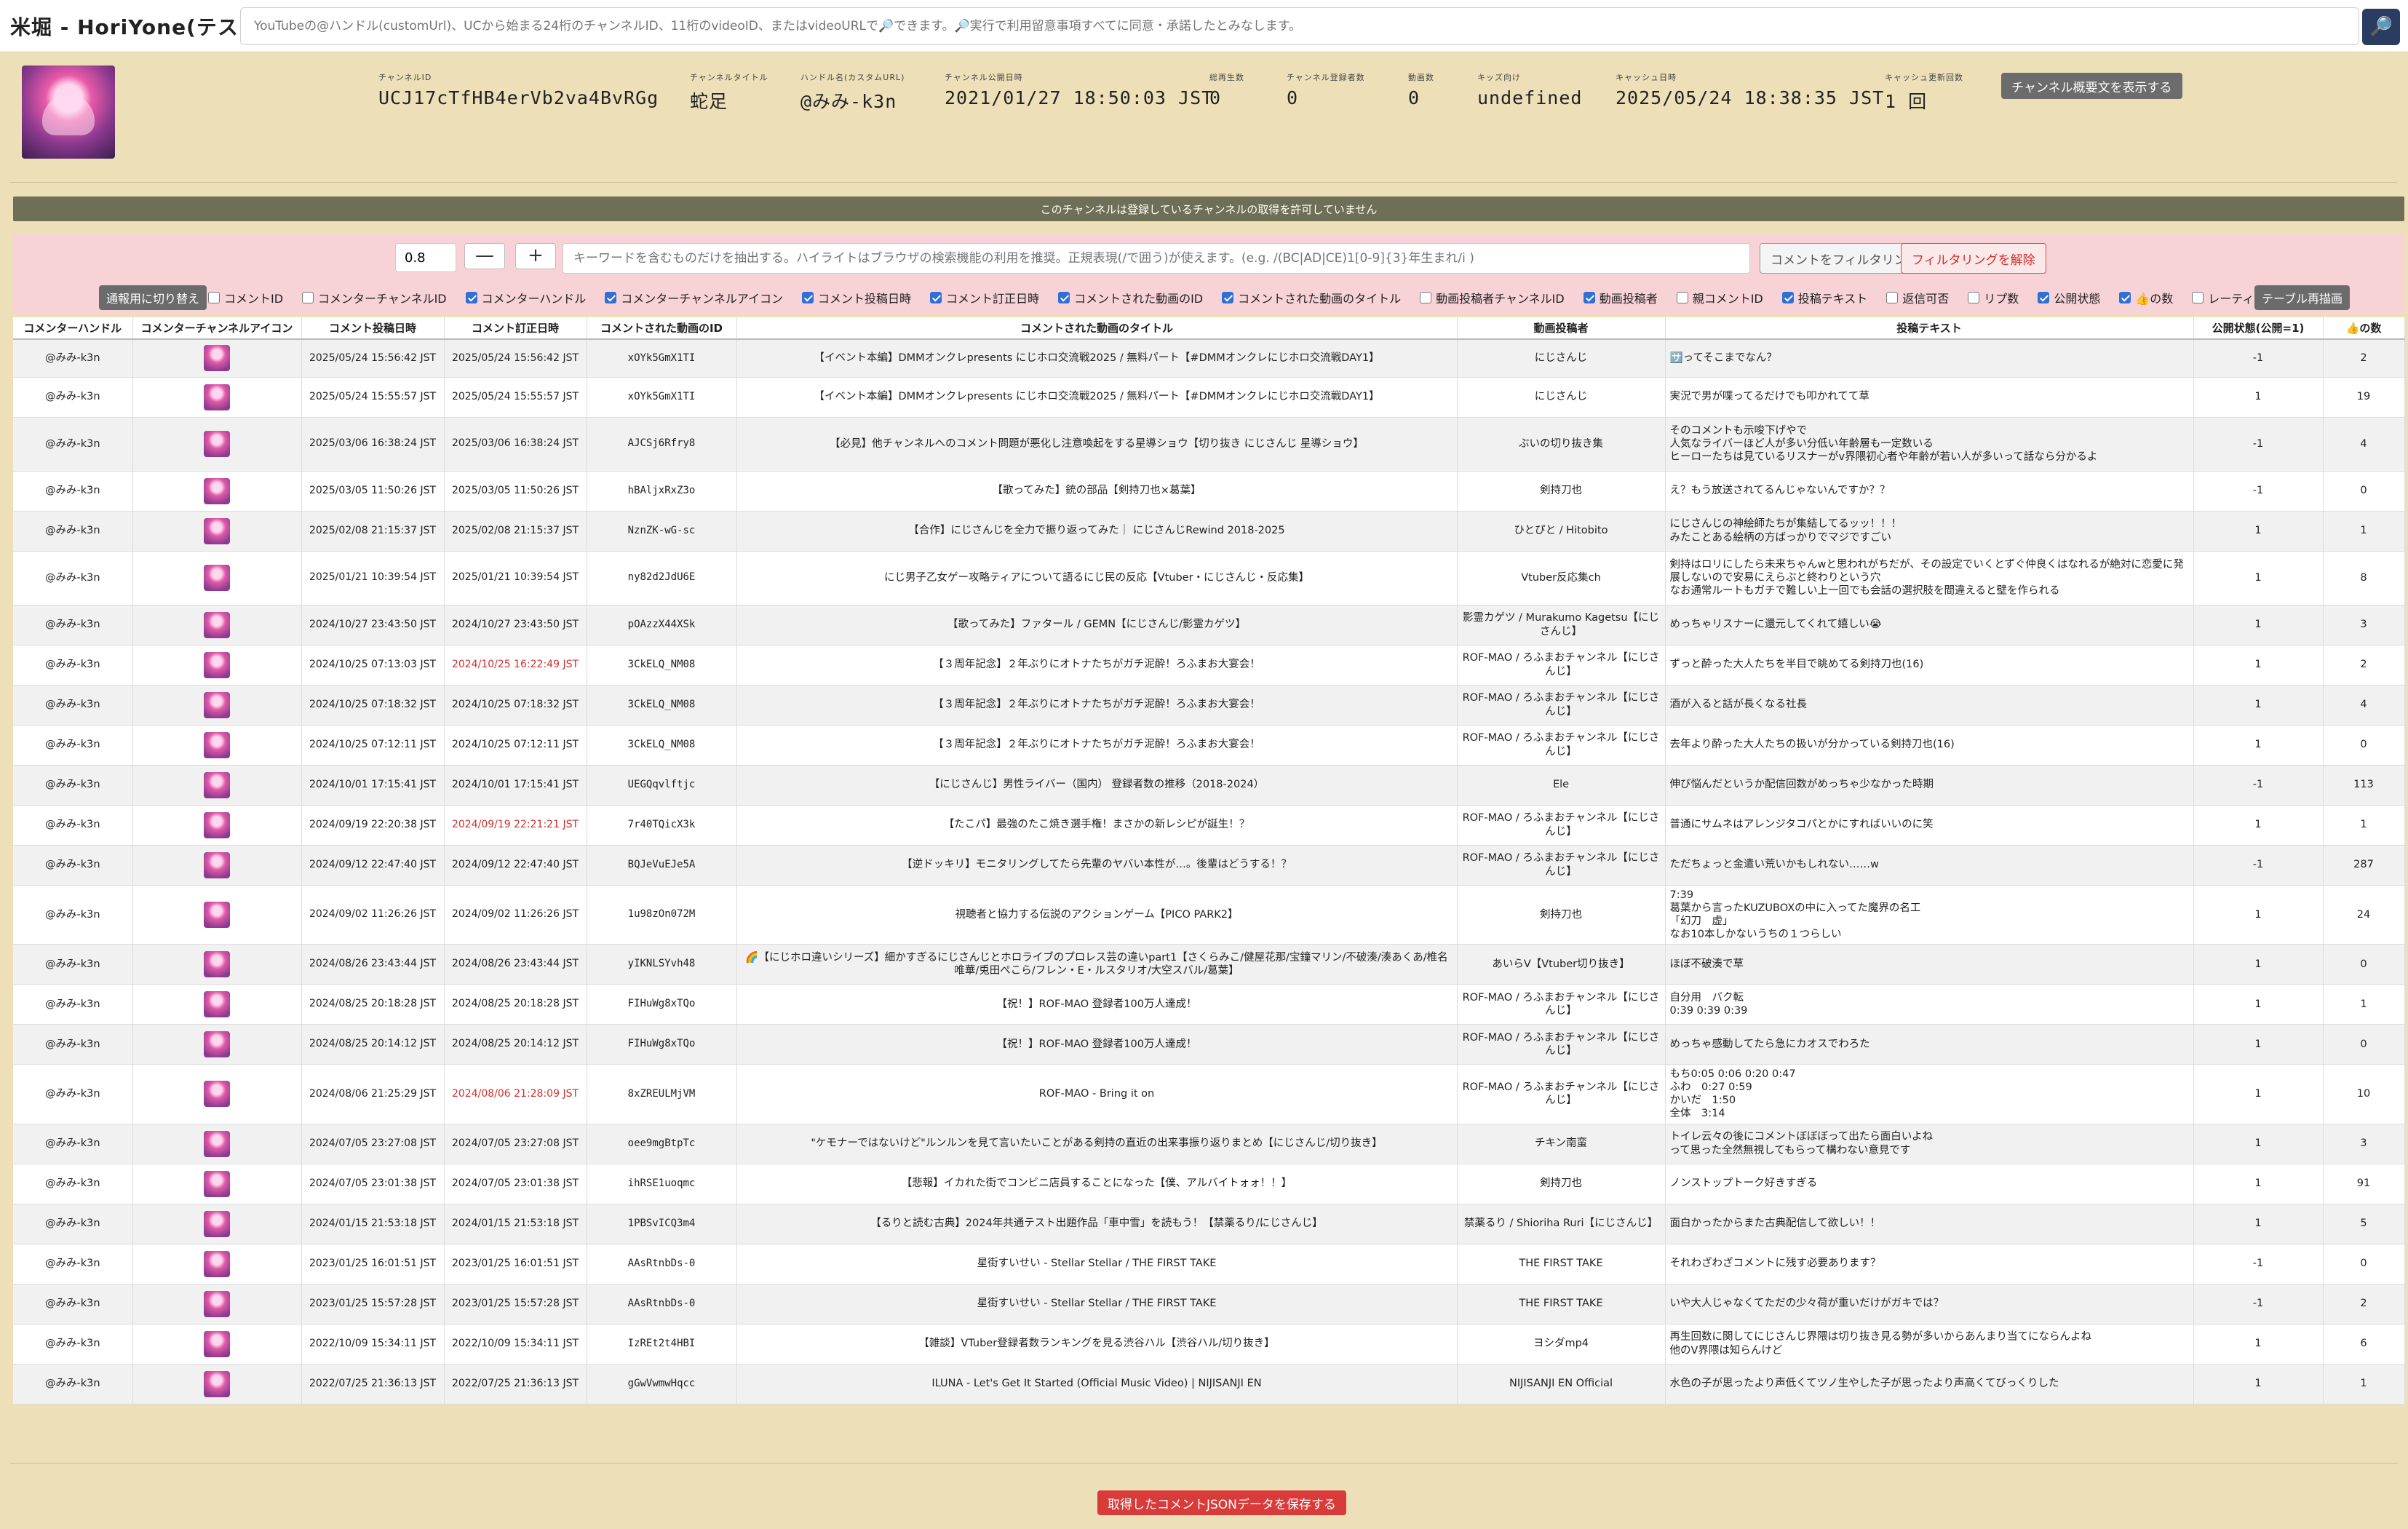  I want to click on video-id: IzREt2t4HBI, so click(662, 1344).